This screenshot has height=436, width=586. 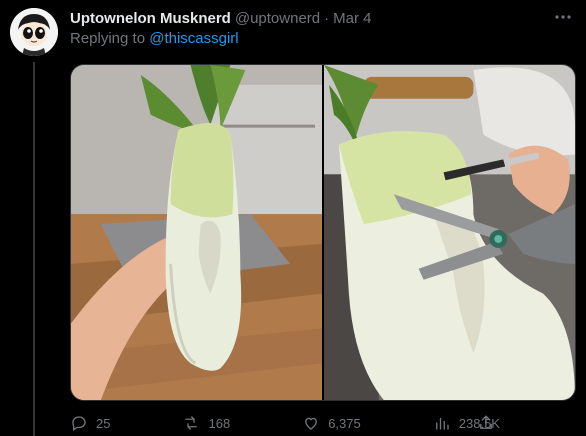 What do you see at coordinates (34, 249) in the screenshot?
I see `thread-connector-line` at bounding box center [34, 249].